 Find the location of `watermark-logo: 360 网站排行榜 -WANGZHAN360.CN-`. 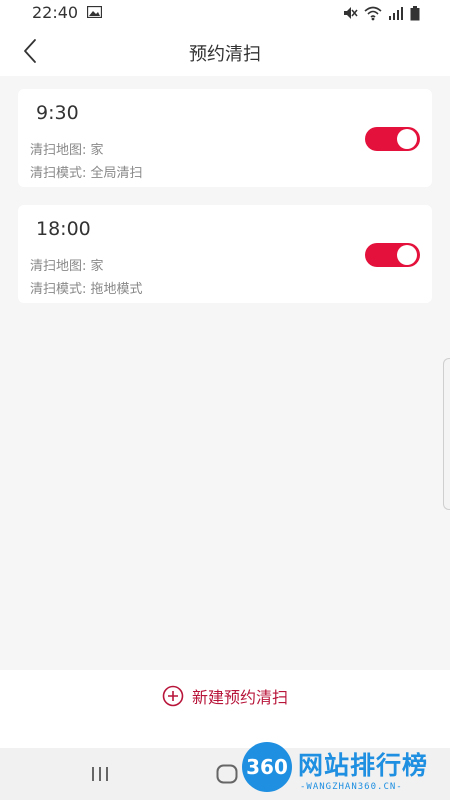

watermark-logo: 360 网站排行榜 -WANGZHAN360.CN- is located at coordinates (344, 770).